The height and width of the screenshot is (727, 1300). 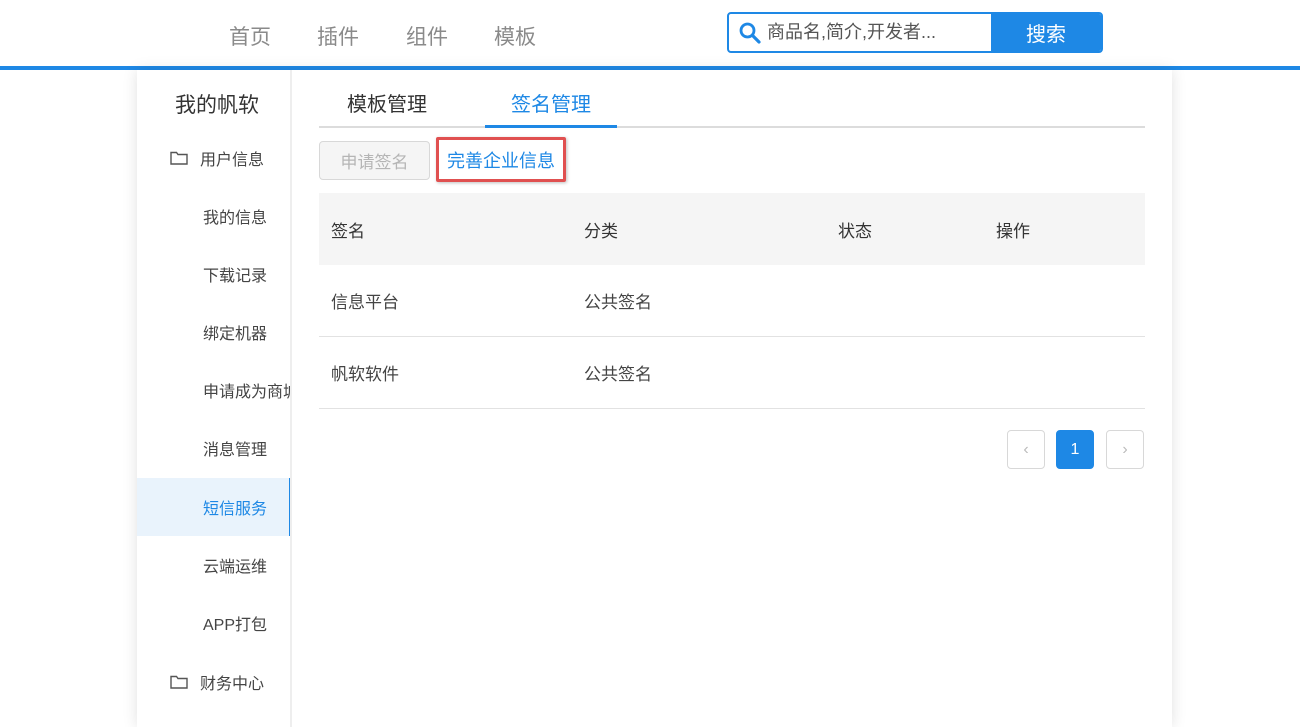 I want to click on top-navbar: 首页 插件 组件 模板 搜索, so click(x=650, y=35).